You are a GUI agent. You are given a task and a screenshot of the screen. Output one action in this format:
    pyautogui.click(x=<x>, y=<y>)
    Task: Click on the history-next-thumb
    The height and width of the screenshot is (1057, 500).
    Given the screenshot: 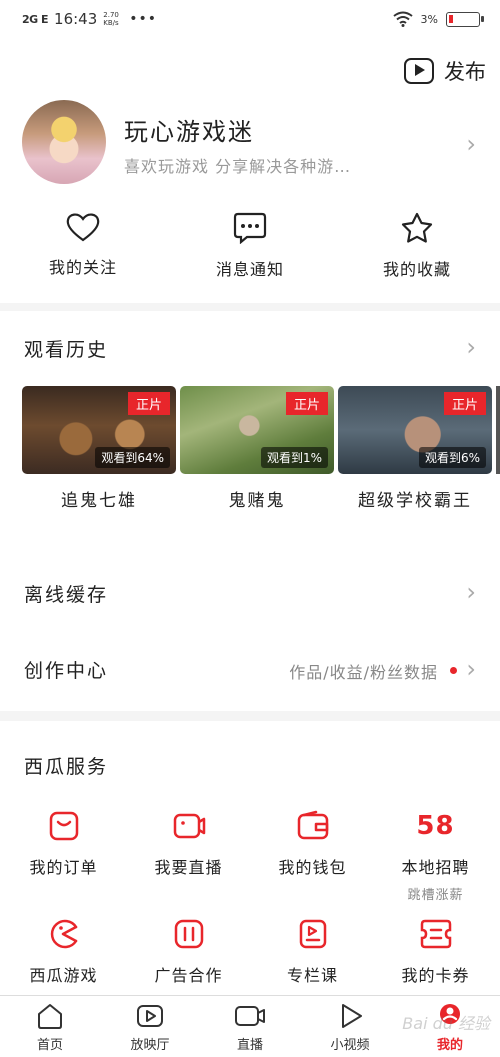 What is the action you would take?
    pyautogui.click(x=498, y=430)
    